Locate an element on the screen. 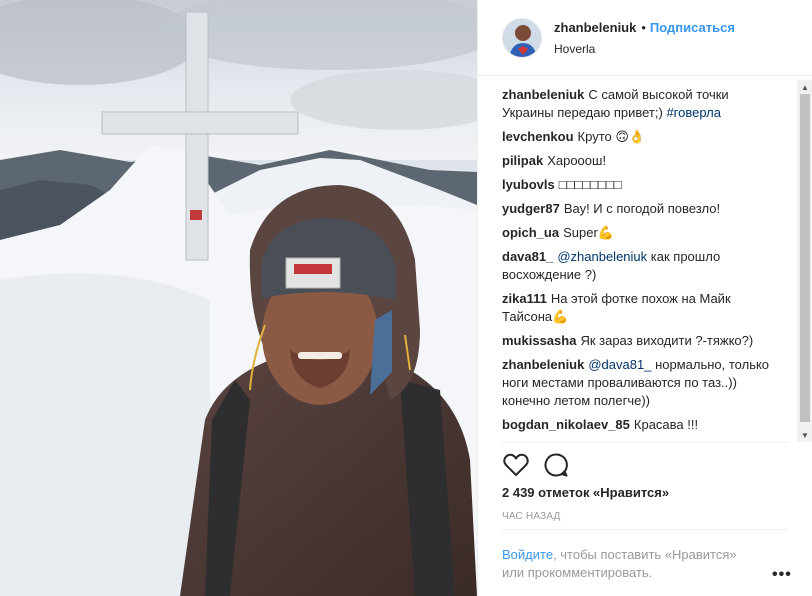 The width and height of the screenshot is (812, 596). comment-author: lyubovls is located at coordinates (528, 184).